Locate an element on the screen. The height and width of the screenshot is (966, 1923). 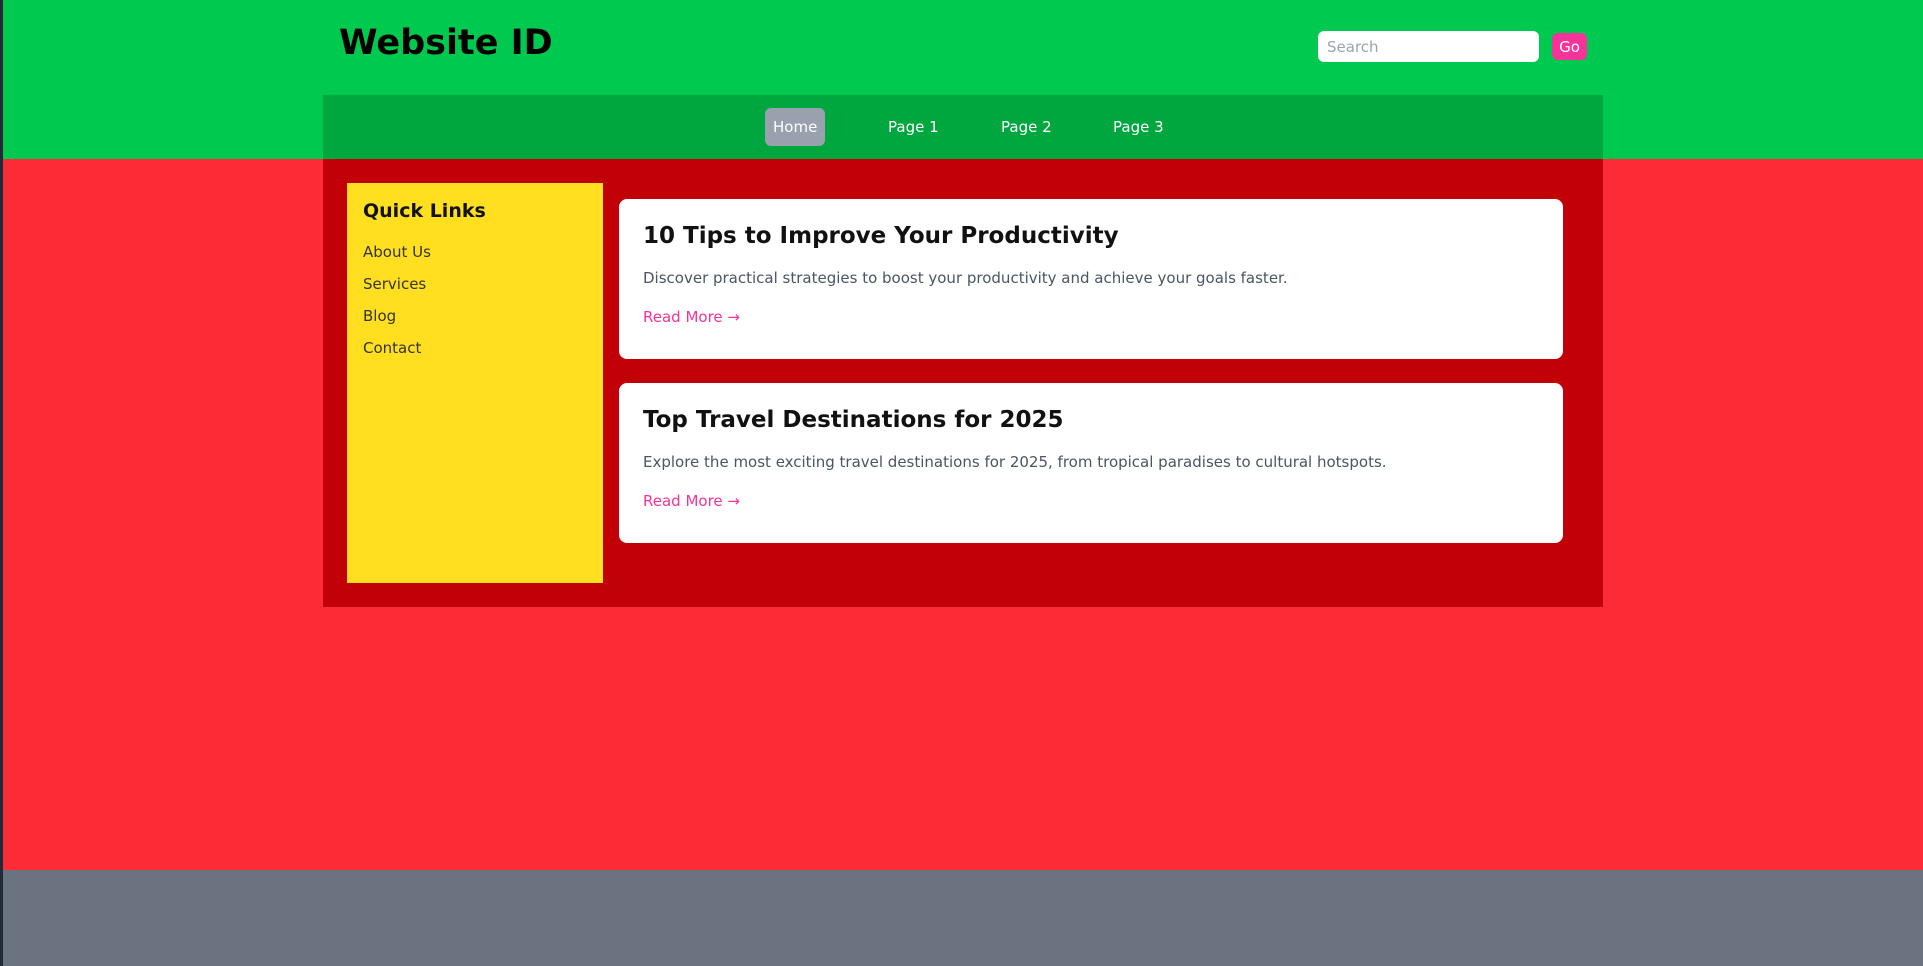
nav-item-home: Home is located at coordinates (795, 127).